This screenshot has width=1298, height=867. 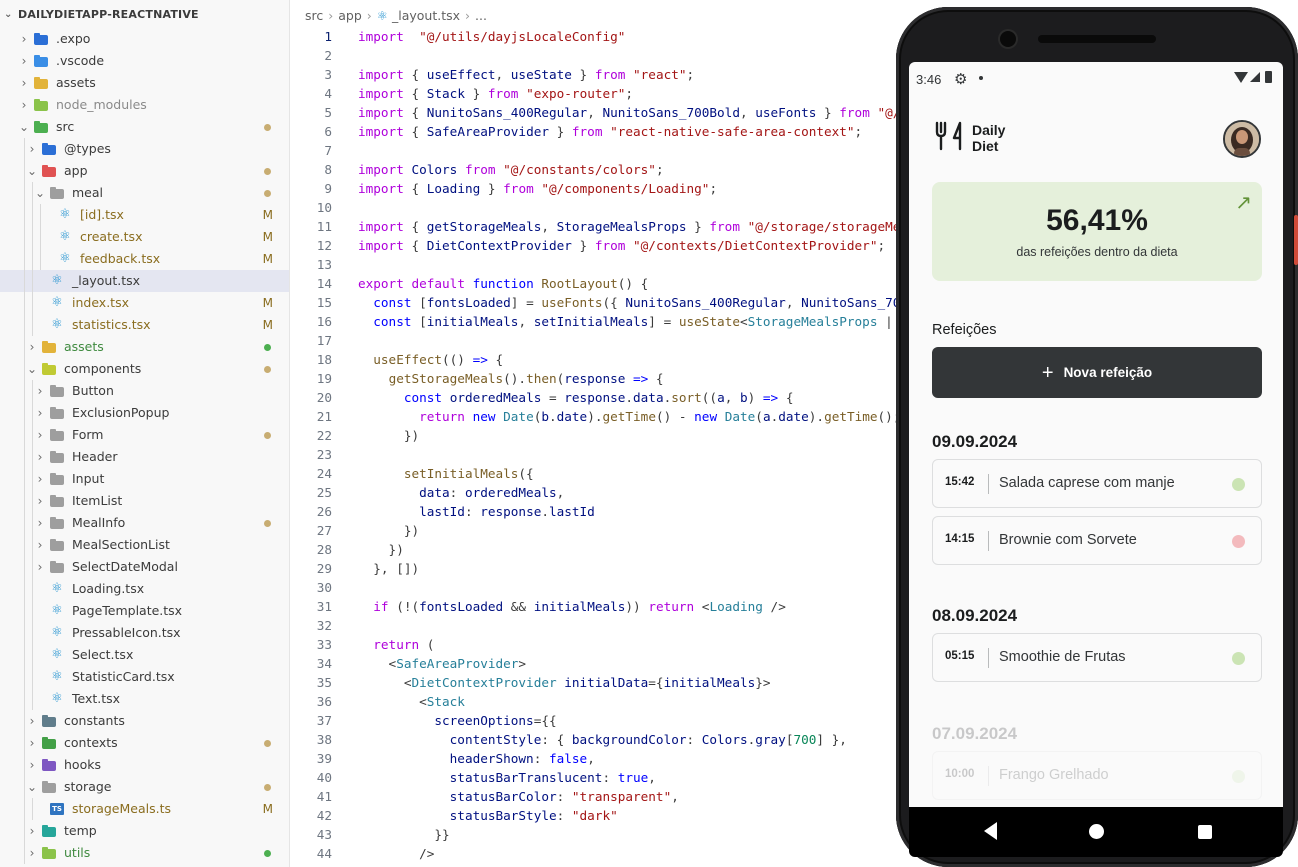 What do you see at coordinates (990, 831) in the screenshot?
I see `back-icon` at bounding box center [990, 831].